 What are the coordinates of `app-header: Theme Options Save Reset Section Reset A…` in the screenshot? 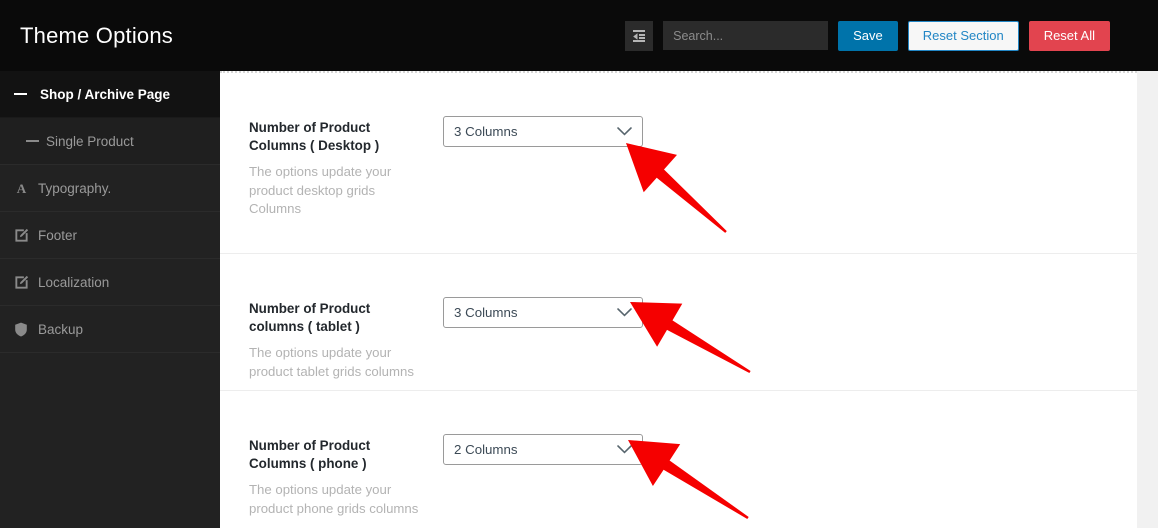 It's located at (568, 35).